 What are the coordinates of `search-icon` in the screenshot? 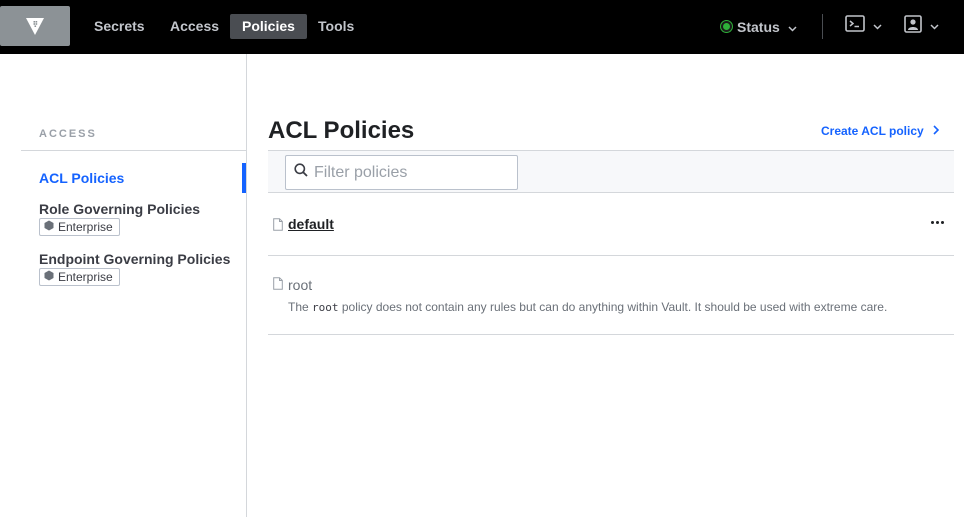 It's located at (301, 172).